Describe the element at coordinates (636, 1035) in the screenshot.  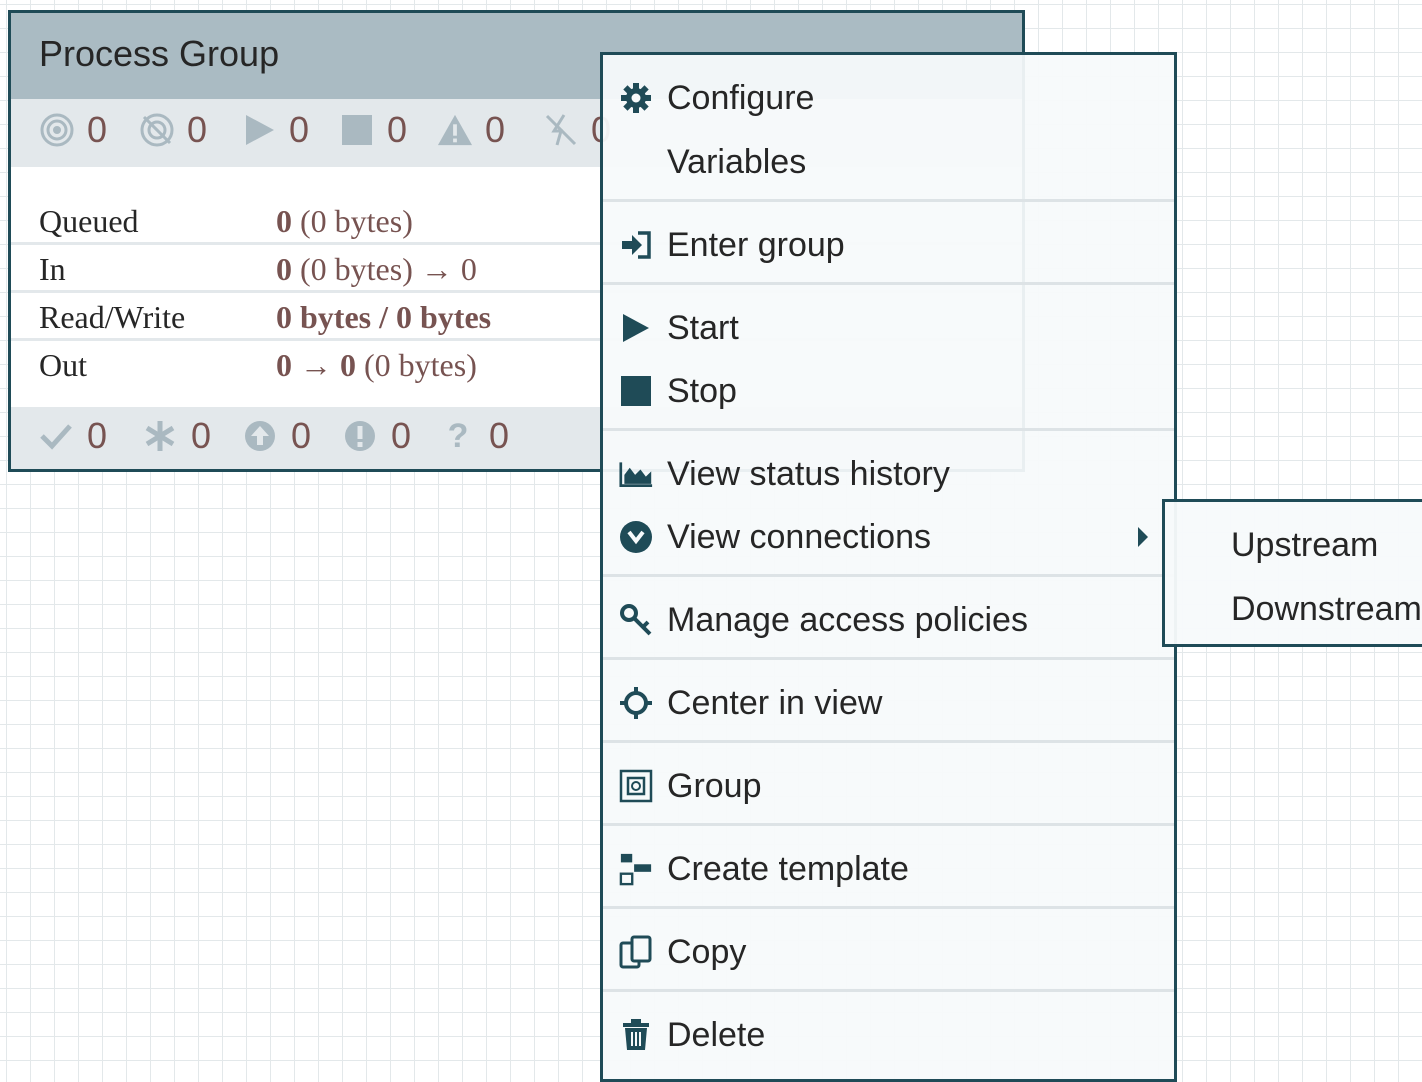
I see `trash-icon` at that location.